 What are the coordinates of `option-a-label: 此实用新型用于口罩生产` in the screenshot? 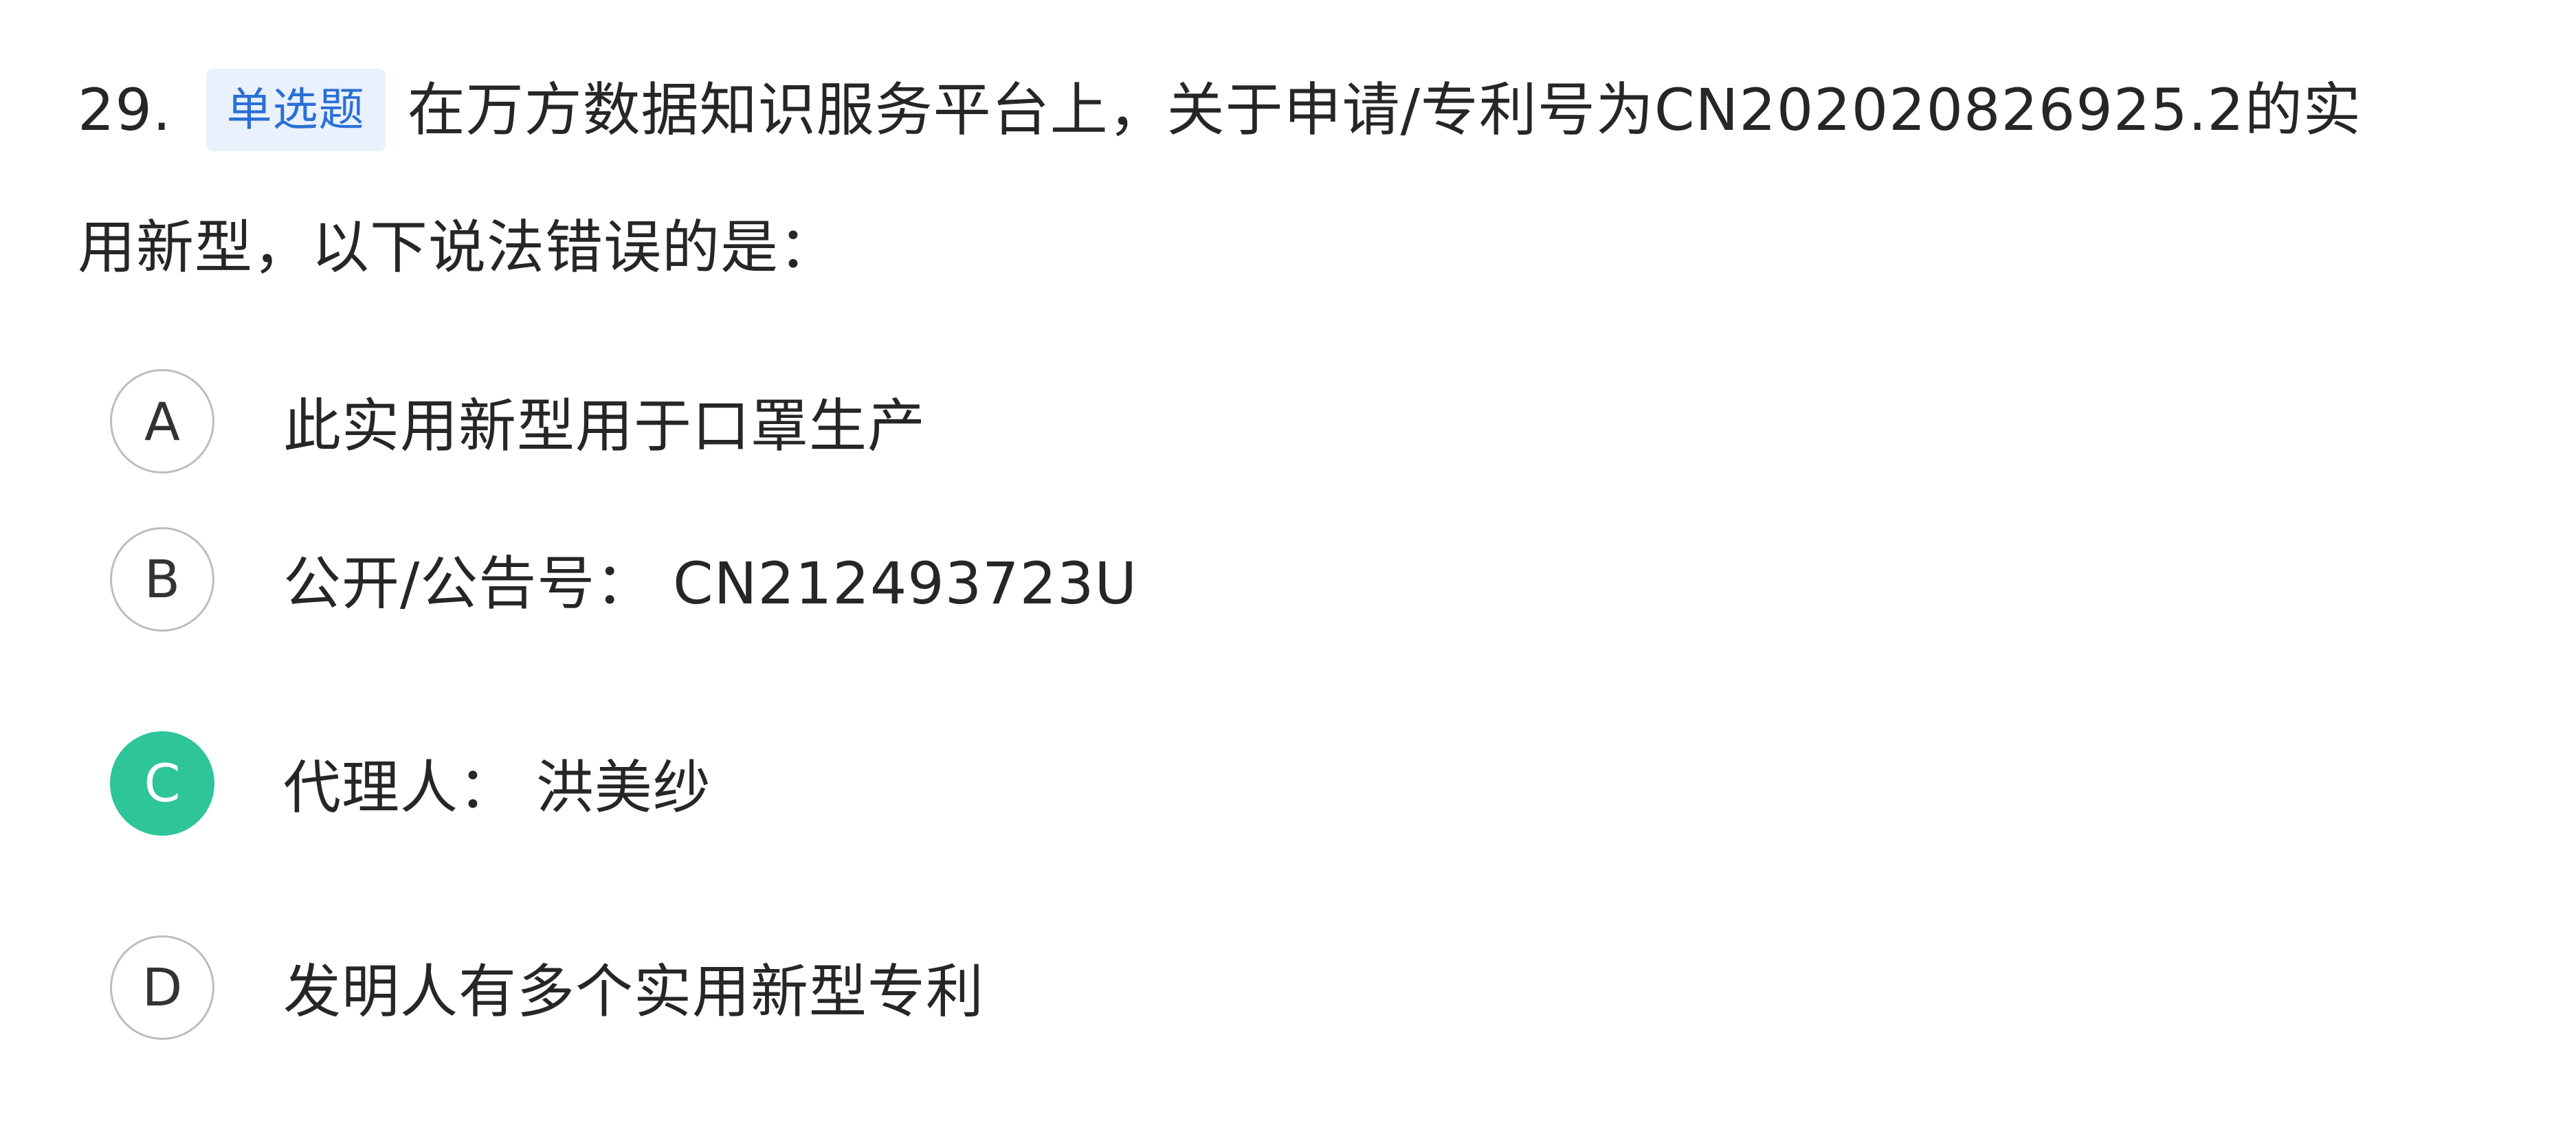 It's located at (604, 421).